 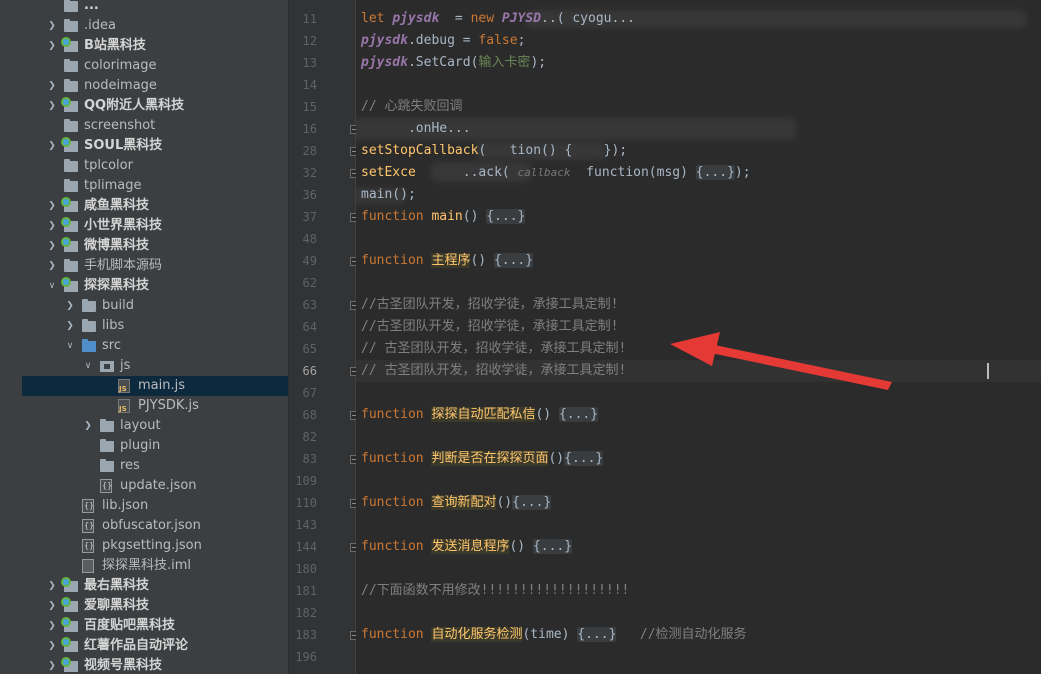 I want to click on code-line: function 主程序() {...}, so click(x=447, y=261).